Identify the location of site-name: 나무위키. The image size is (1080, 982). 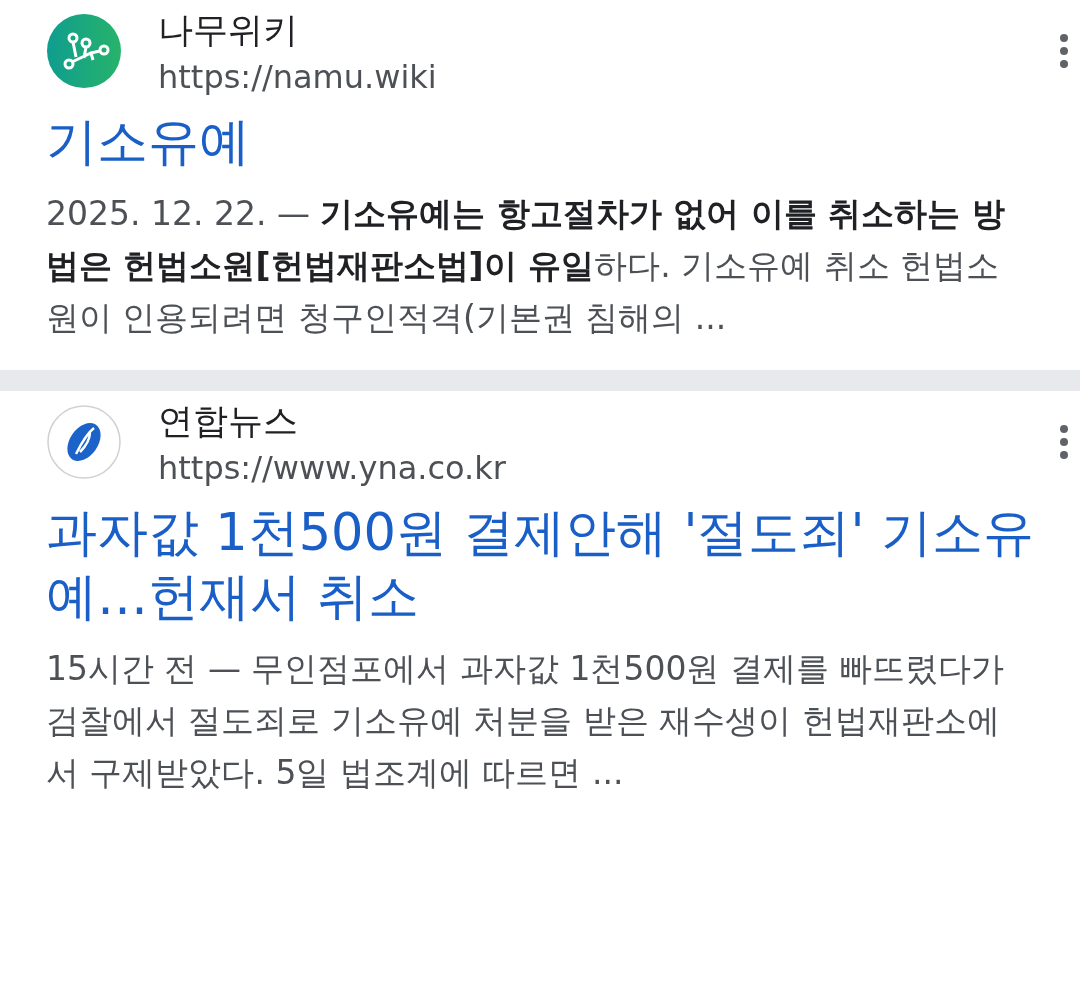
(228, 30).